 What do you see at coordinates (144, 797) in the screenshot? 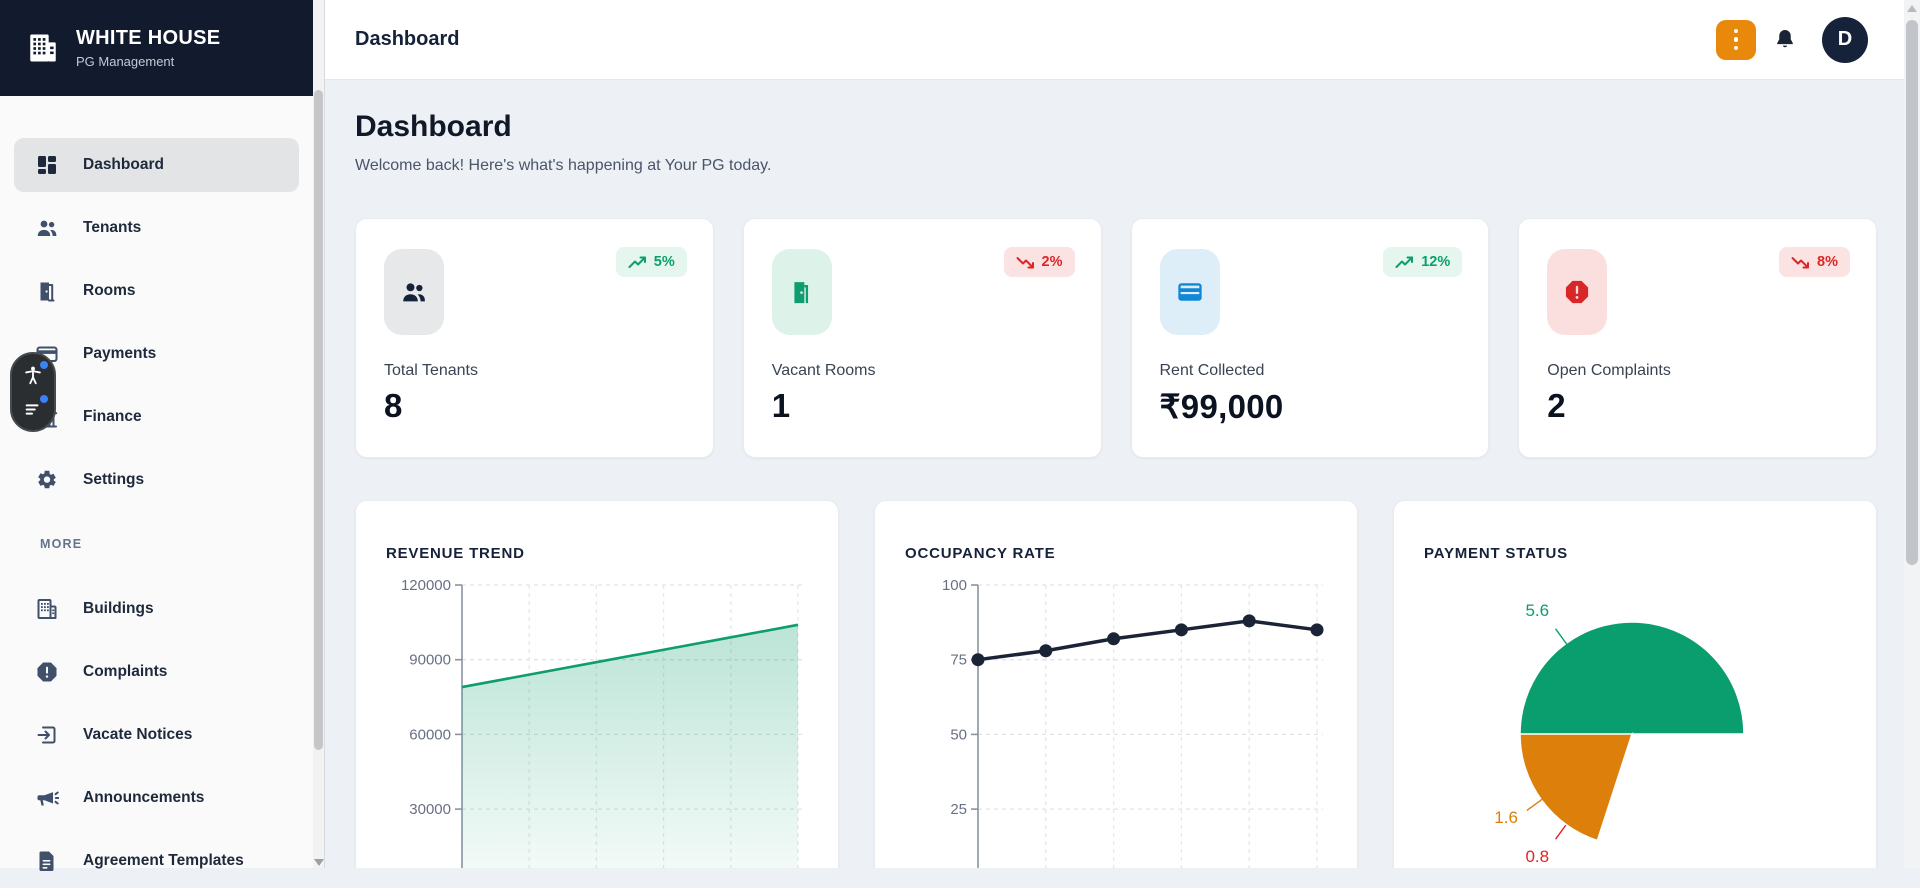
I see `sidebar-item-label: Announcements` at bounding box center [144, 797].